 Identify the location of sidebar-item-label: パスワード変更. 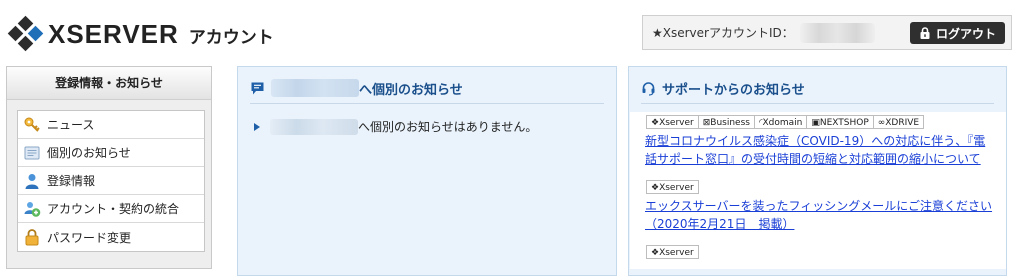
(89, 237).